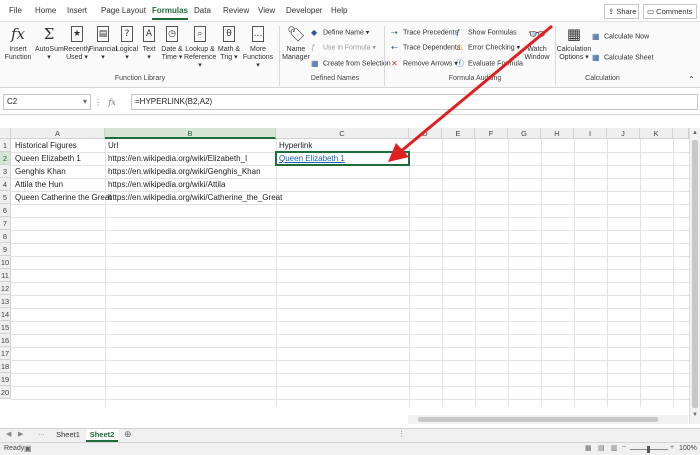 The width and height of the screenshot is (700, 455). I want to click on zoom-out-icon: −, so click(624, 447).